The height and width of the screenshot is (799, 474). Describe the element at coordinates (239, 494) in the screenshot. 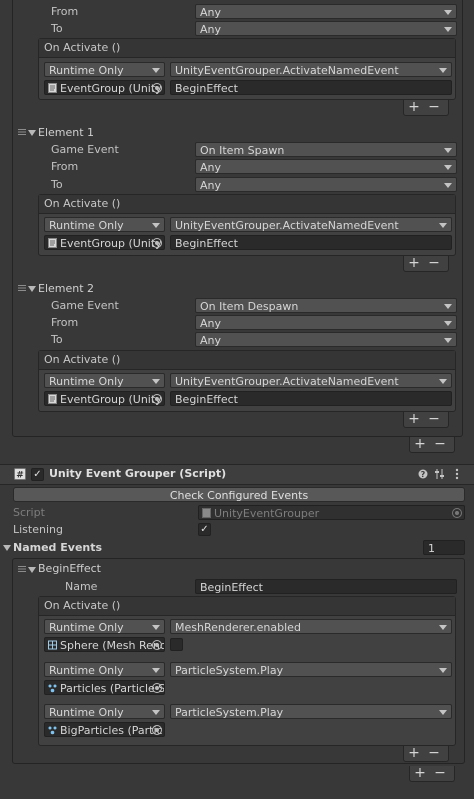

I see `check-configured-events-button: Check Configured Events` at that location.